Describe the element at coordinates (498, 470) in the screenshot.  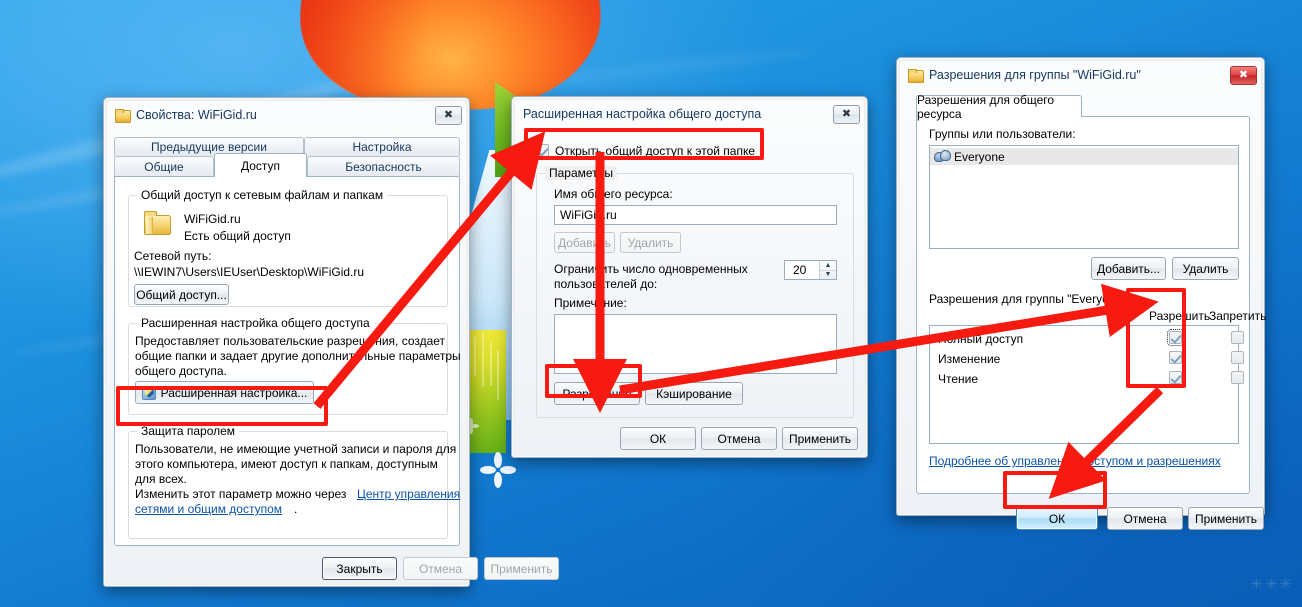
I see `wallpaper-sparkle-flower` at that location.